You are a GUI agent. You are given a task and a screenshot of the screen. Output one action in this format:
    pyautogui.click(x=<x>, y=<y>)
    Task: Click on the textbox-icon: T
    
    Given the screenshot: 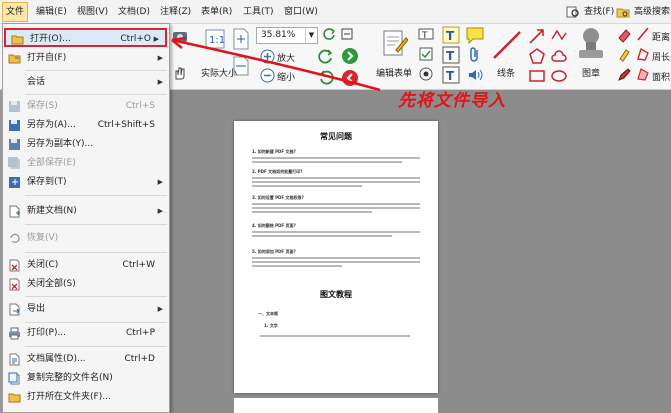 What is the action you would take?
    pyautogui.click(x=451, y=55)
    